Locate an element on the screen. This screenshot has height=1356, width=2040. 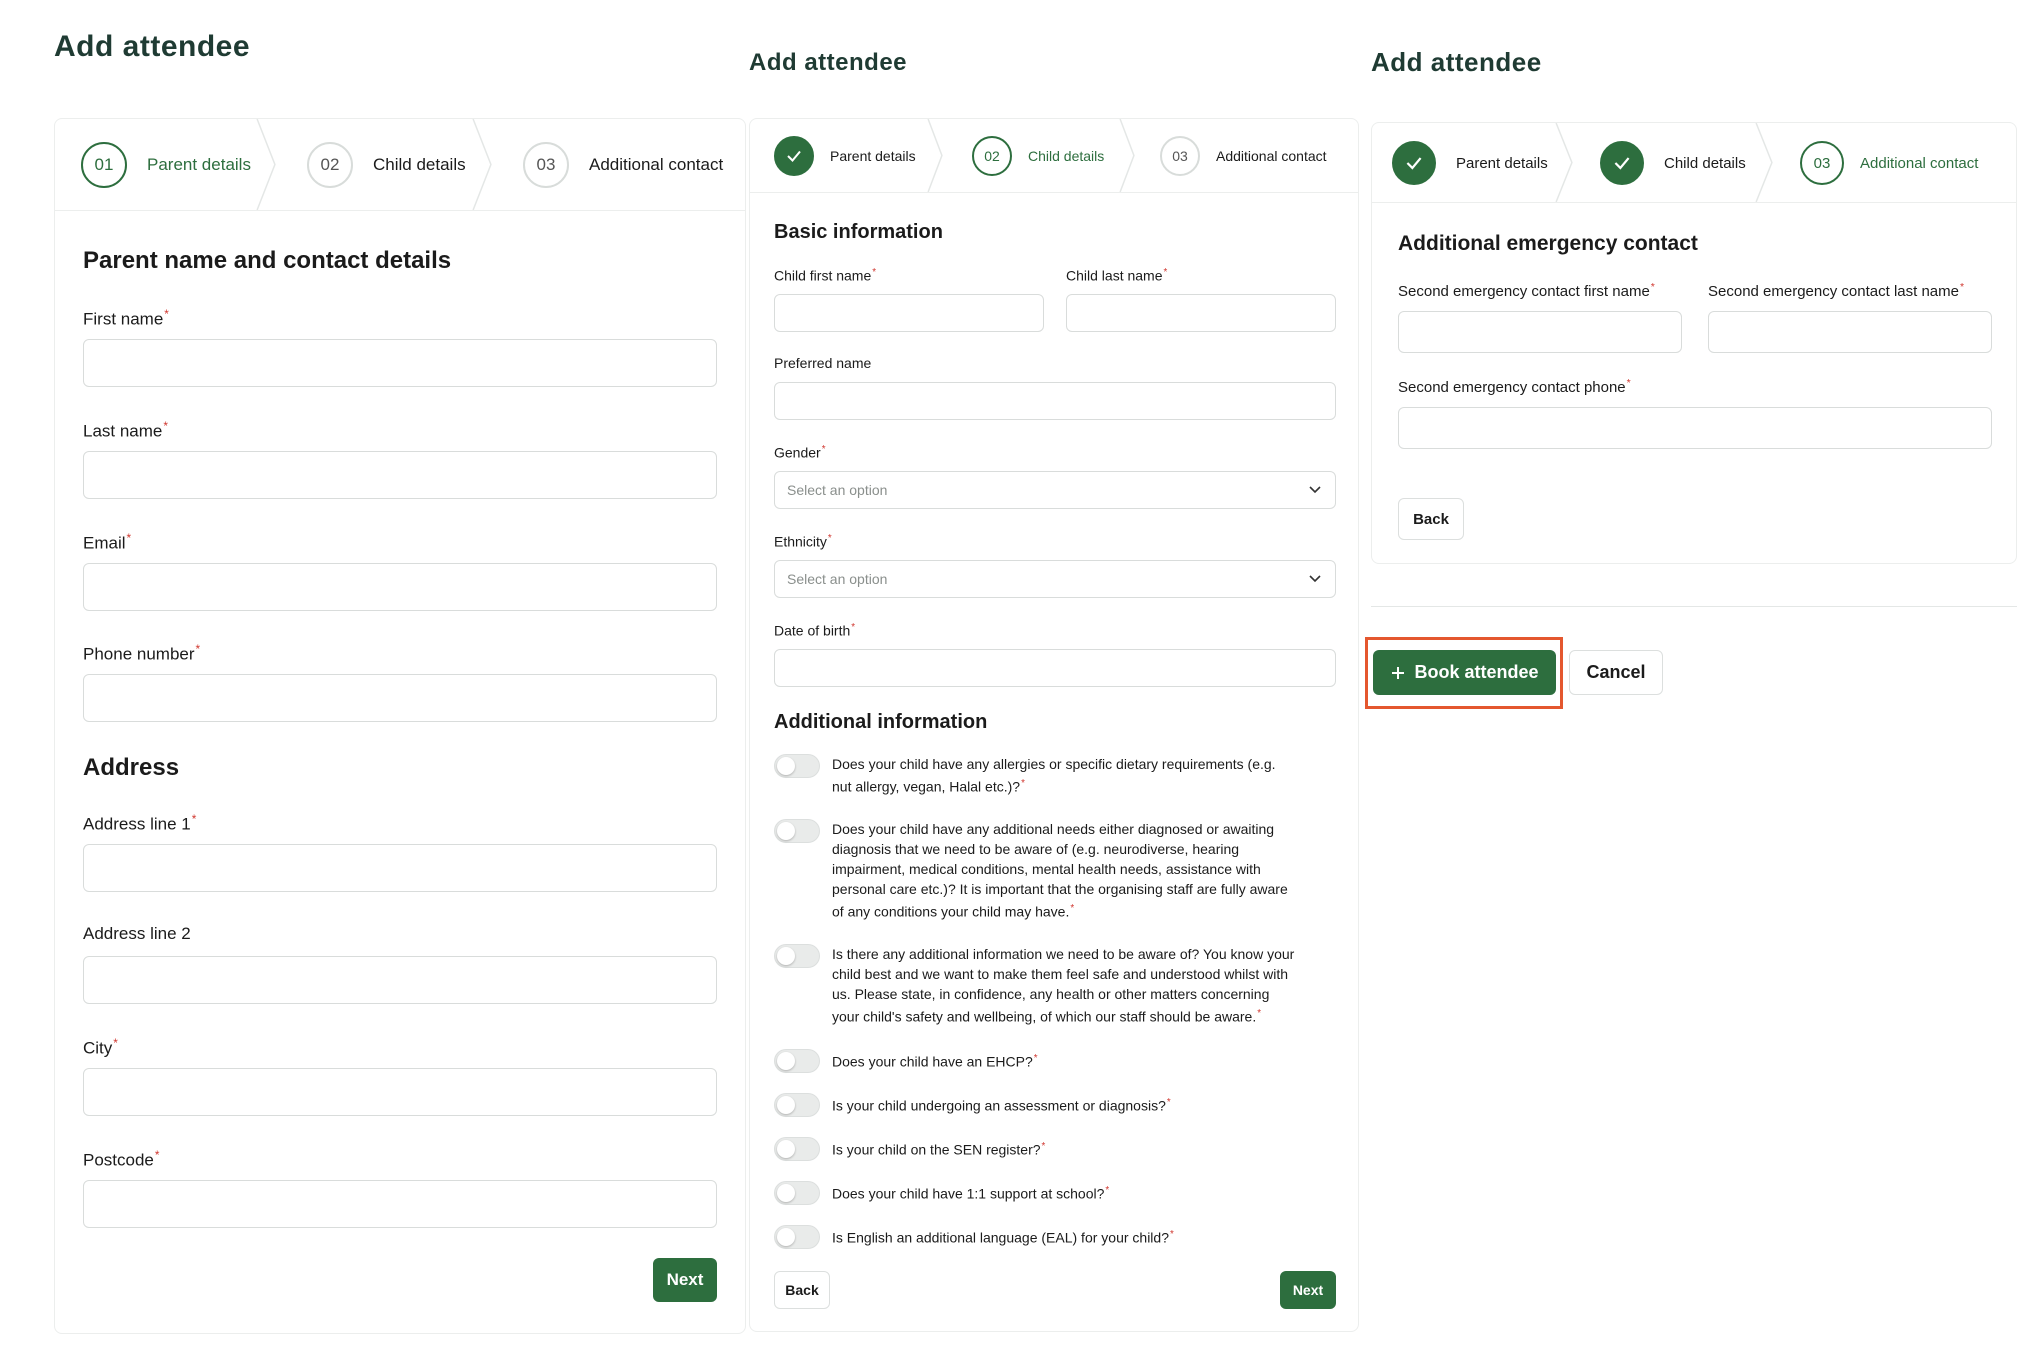
postcode-input is located at coordinates (400, 1204).